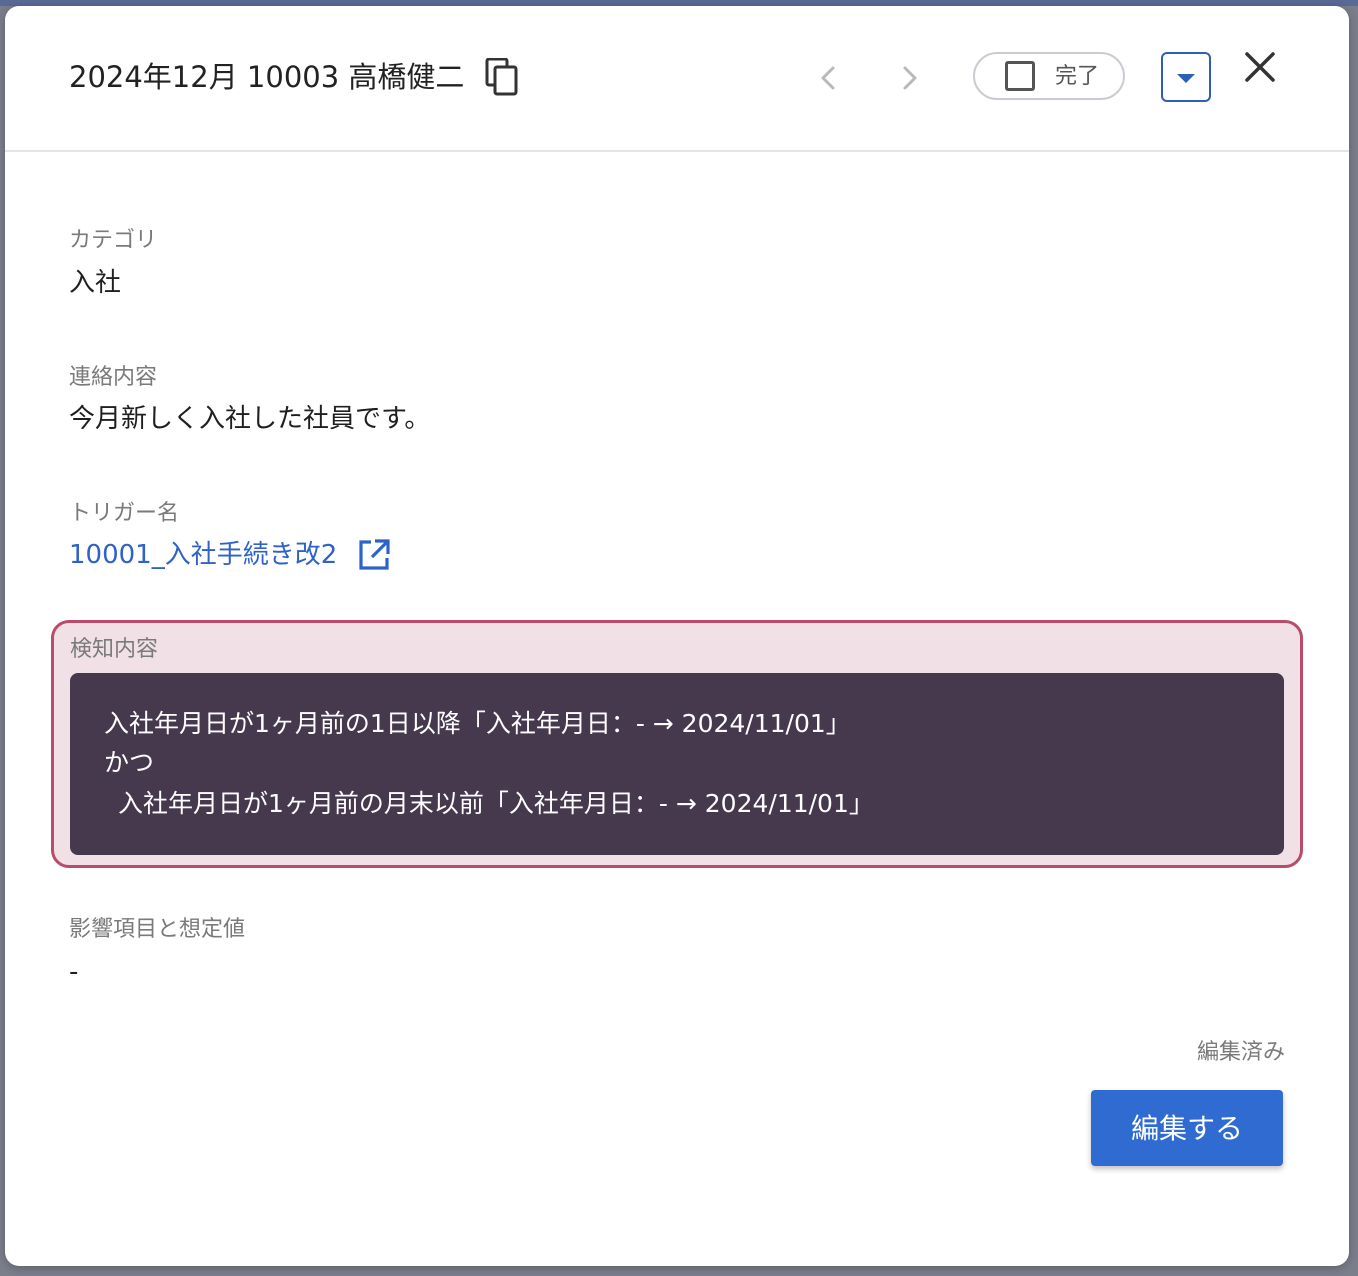 Image resolution: width=1358 pixels, height=1276 pixels. I want to click on impact-value: -, so click(74, 972).